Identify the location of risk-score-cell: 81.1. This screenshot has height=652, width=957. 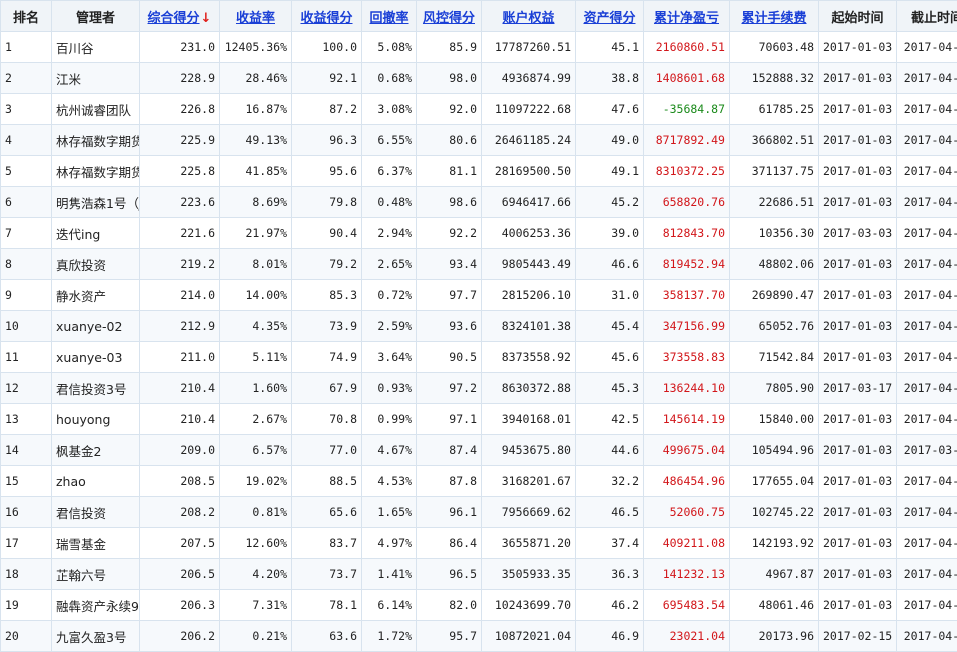
(449, 171).